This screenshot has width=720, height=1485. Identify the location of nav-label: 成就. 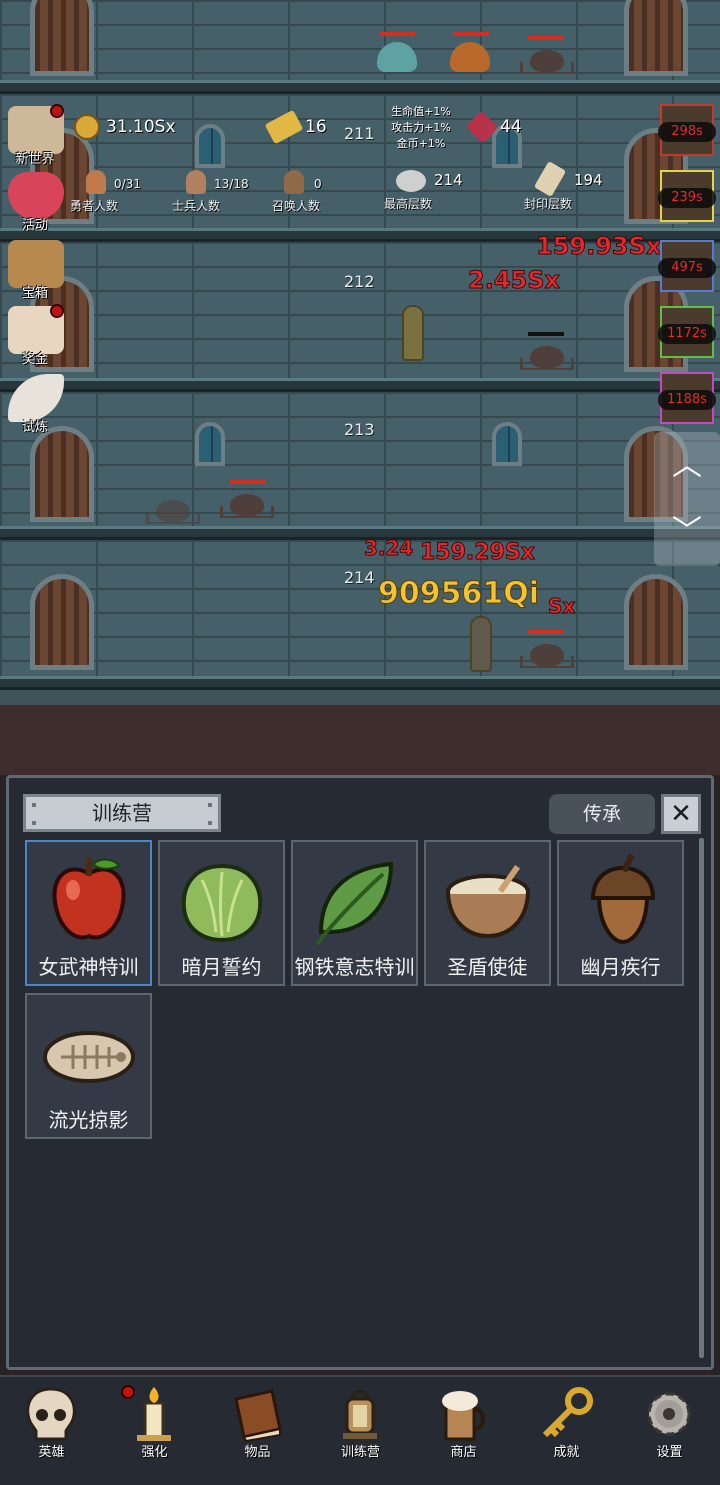
(566, 1452).